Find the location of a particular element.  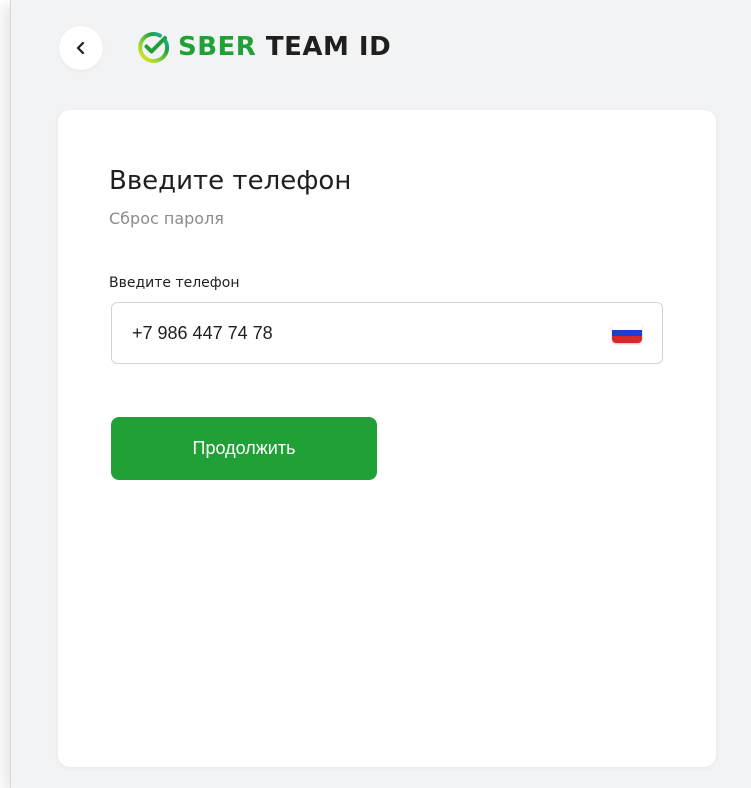

continue-button: Продолжить is located at coordinates (244, 448).